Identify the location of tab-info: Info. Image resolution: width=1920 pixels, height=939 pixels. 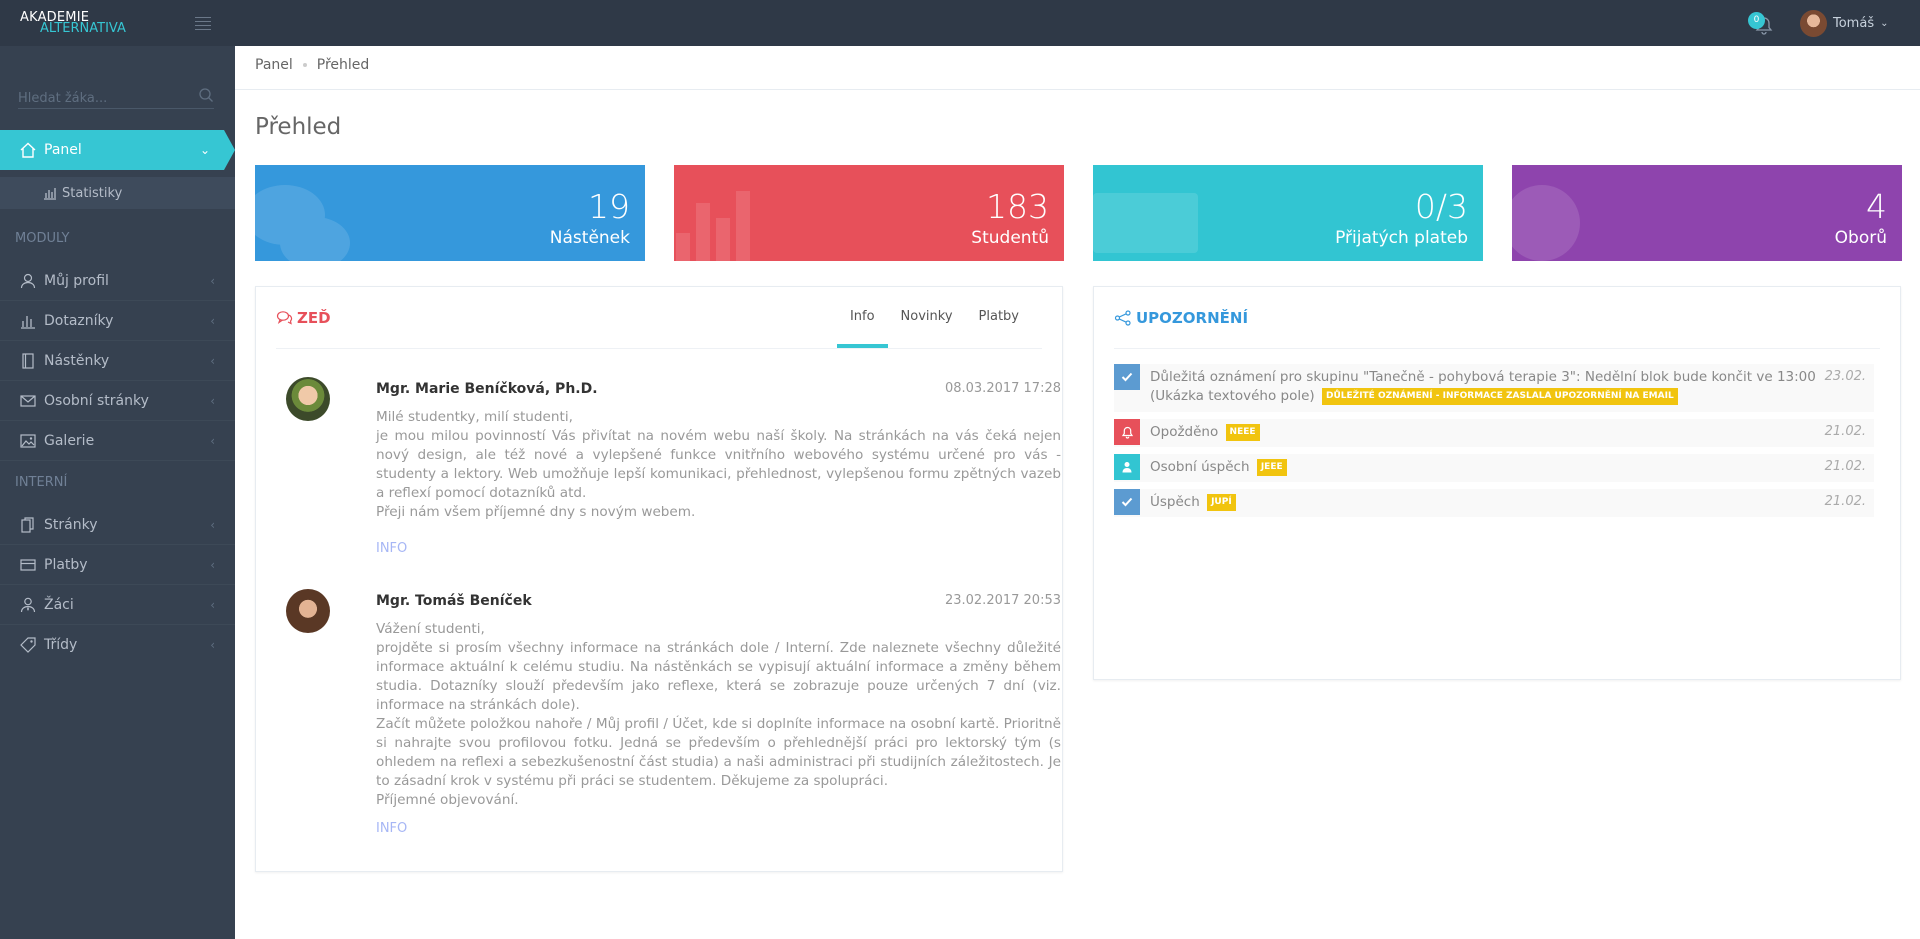
(862, 328).